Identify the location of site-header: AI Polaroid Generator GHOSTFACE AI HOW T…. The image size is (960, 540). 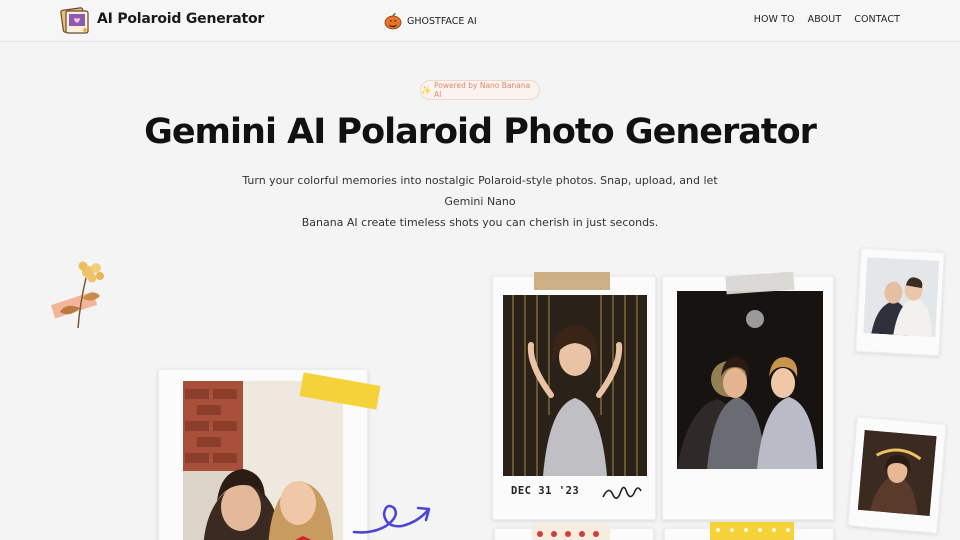
(480, 21).